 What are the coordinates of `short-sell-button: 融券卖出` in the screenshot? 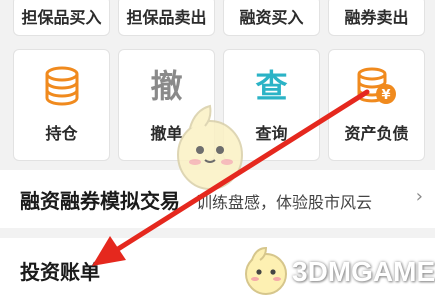 It's located at (376, 18).